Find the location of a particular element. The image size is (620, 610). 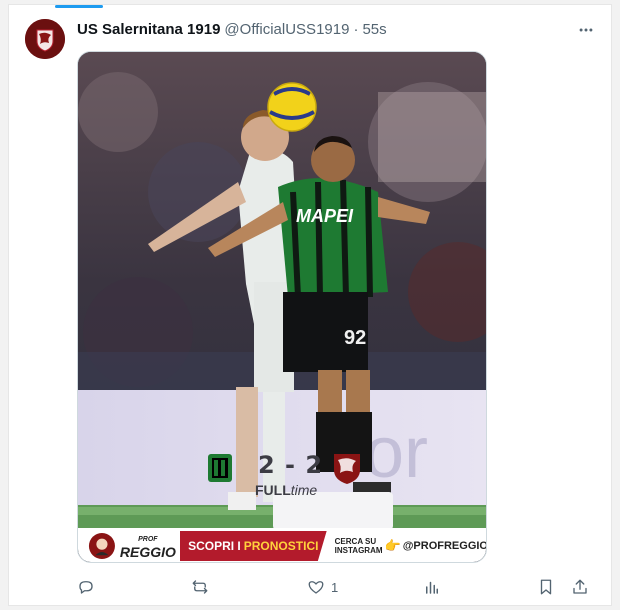

insta-line2: INSTAGRAM is located at coordinates (358, 550).